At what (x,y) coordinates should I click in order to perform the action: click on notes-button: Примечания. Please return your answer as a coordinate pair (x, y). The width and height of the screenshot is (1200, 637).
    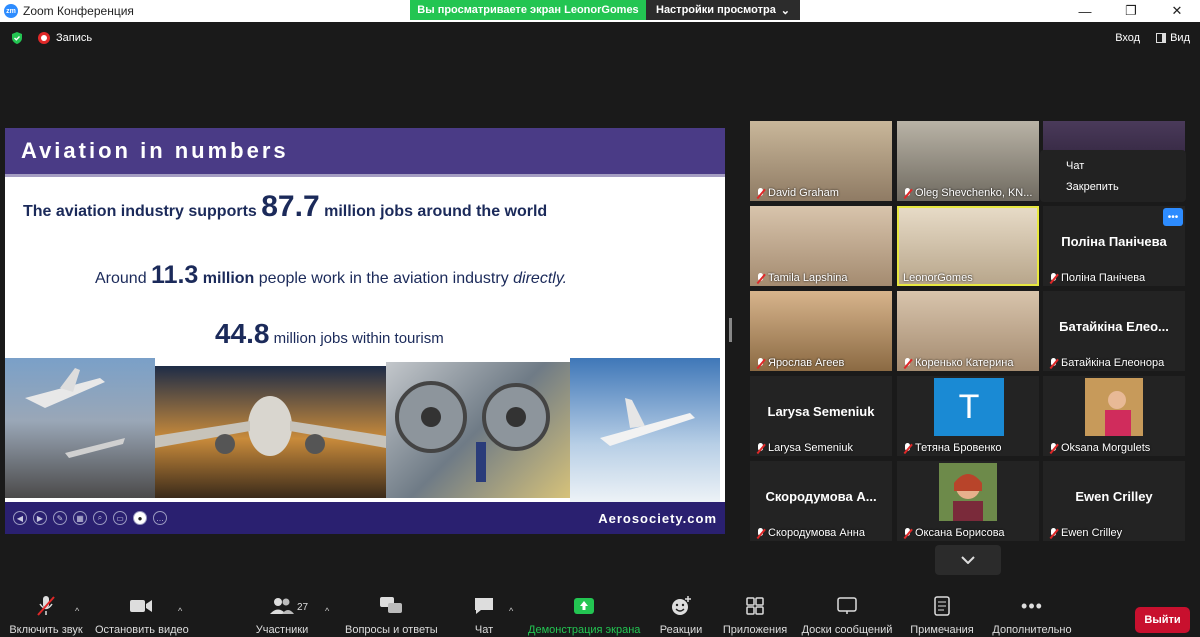
    Looking at the image, I should click on (942, 615).